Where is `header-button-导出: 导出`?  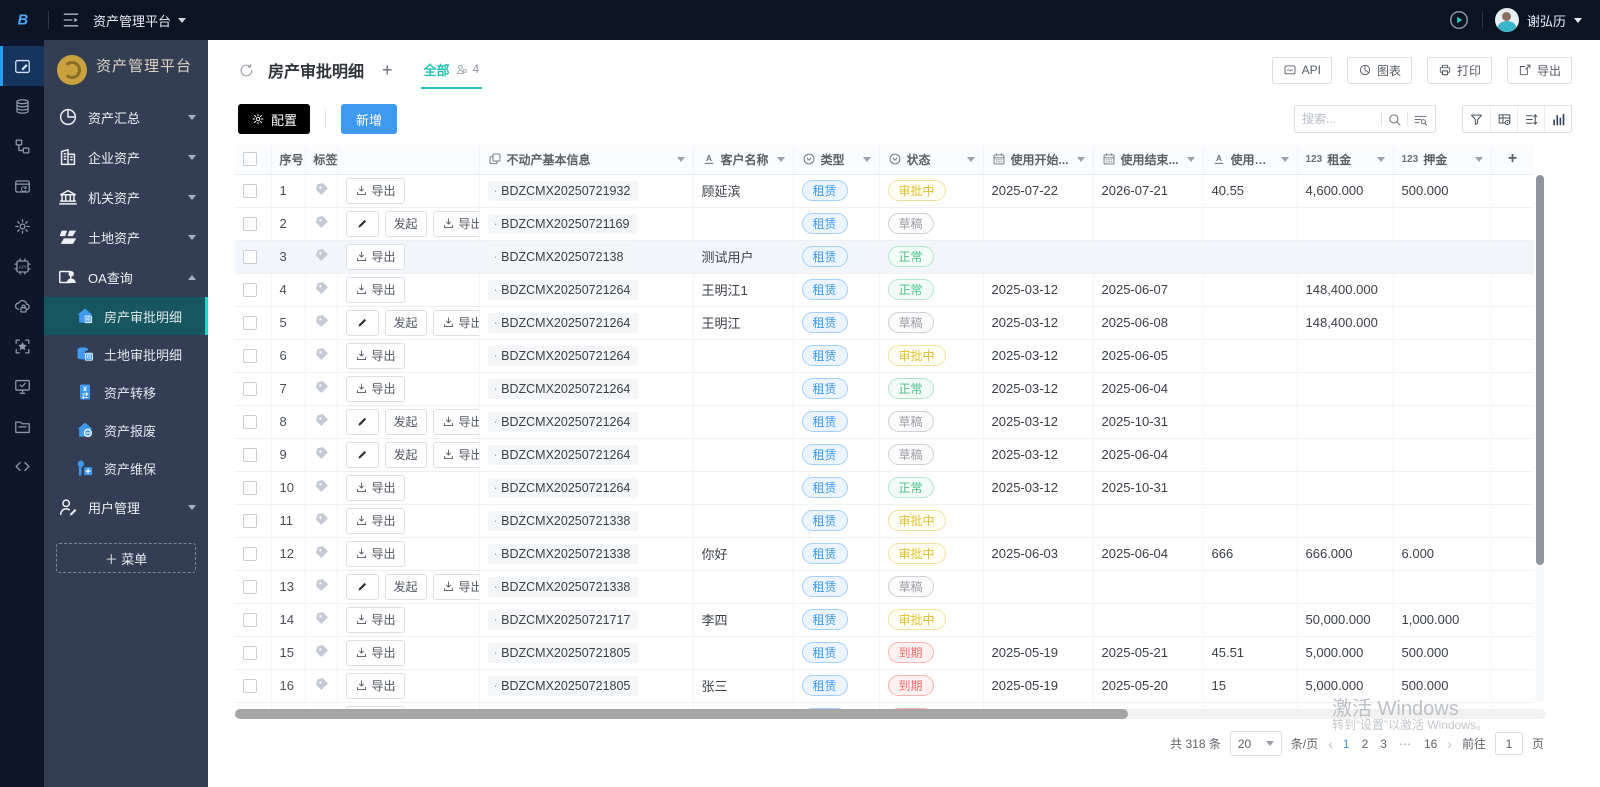
header-button-导出: 导出 is located at coordinates (1539, 70).